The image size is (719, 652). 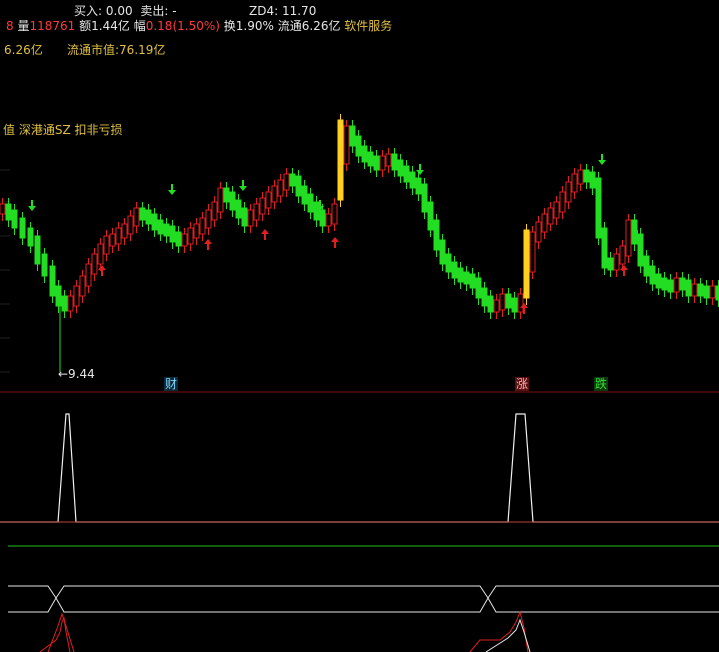 I want to click on event-down-icon: 跌, so click(x=601, y=384).